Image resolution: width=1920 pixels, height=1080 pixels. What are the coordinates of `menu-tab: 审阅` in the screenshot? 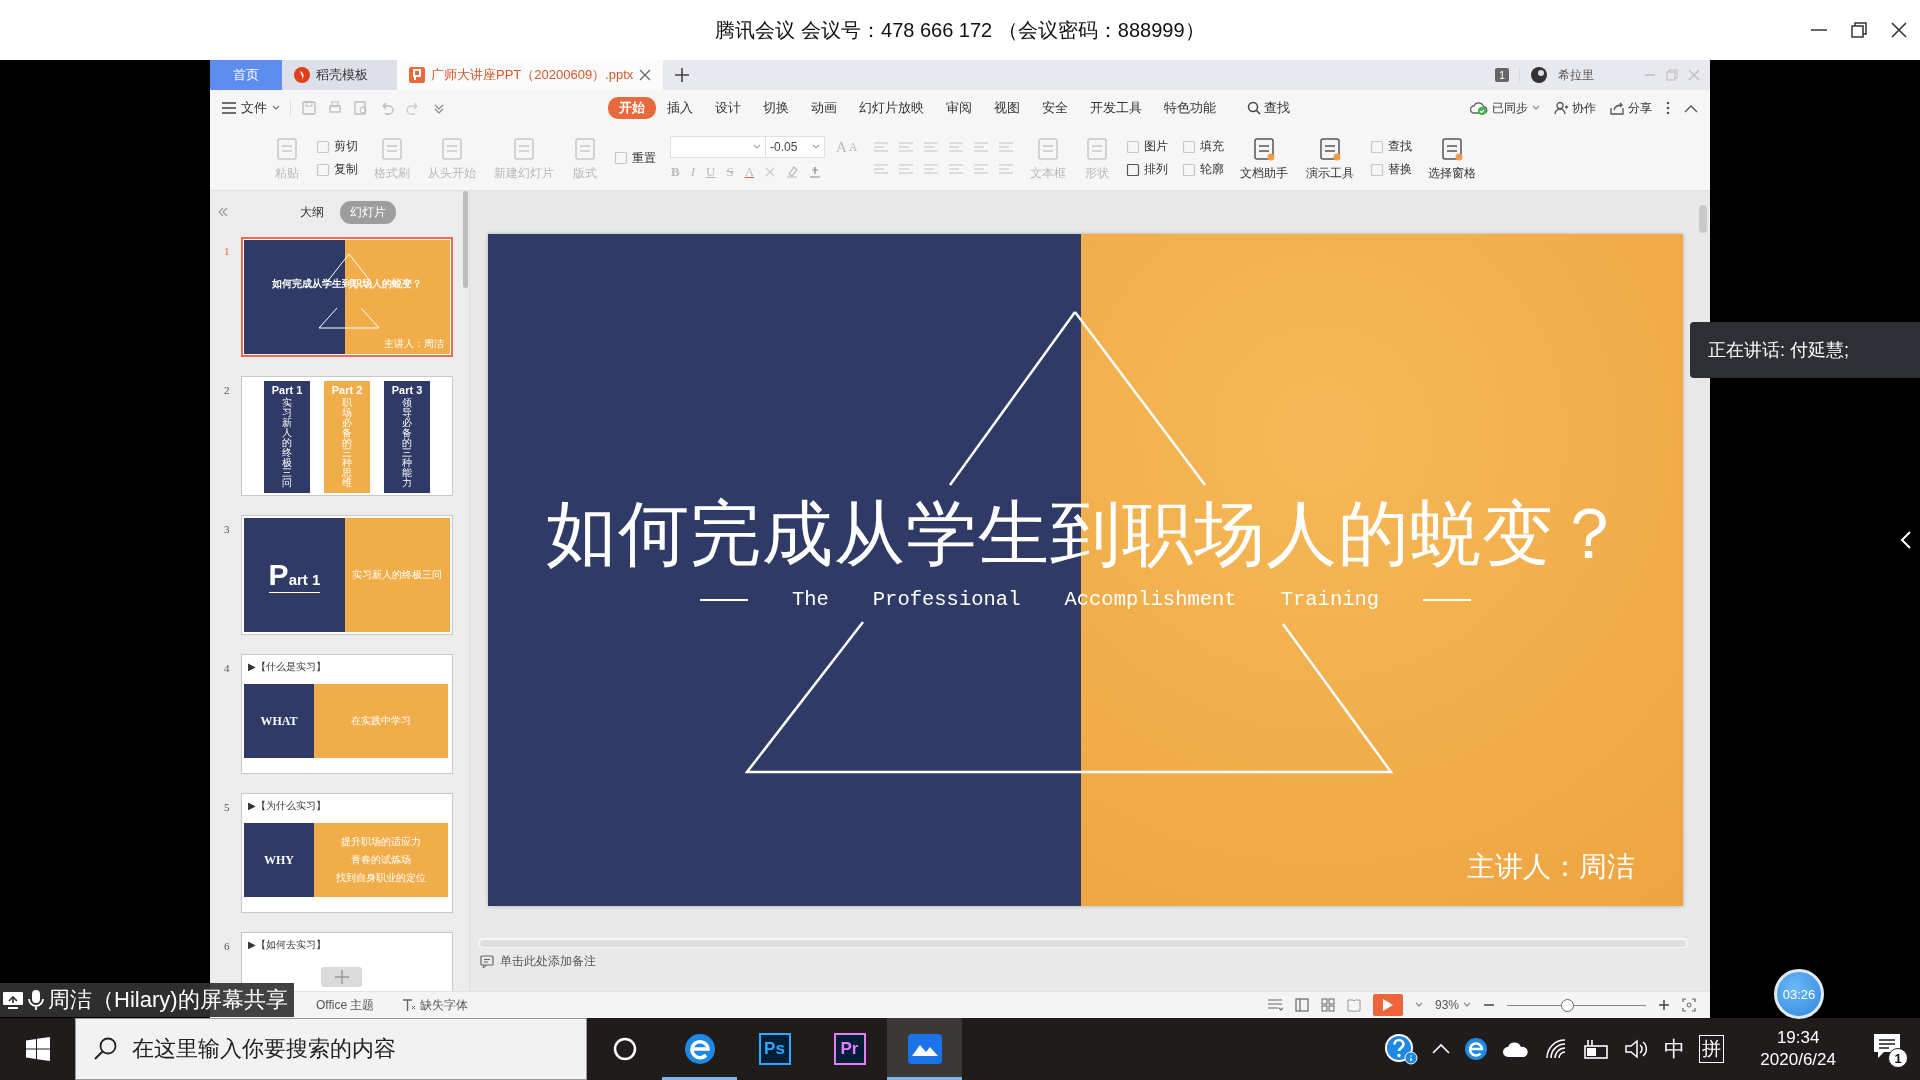 It's located at (959, 108).